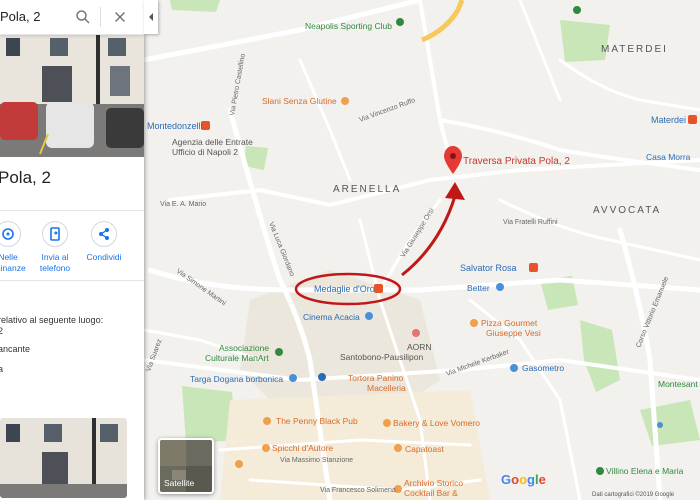 The image size is (700, 500). What do you see at coordinates (1, 369) in the screenshot?
I see `info-line: a` at bounding box center [1, 369].